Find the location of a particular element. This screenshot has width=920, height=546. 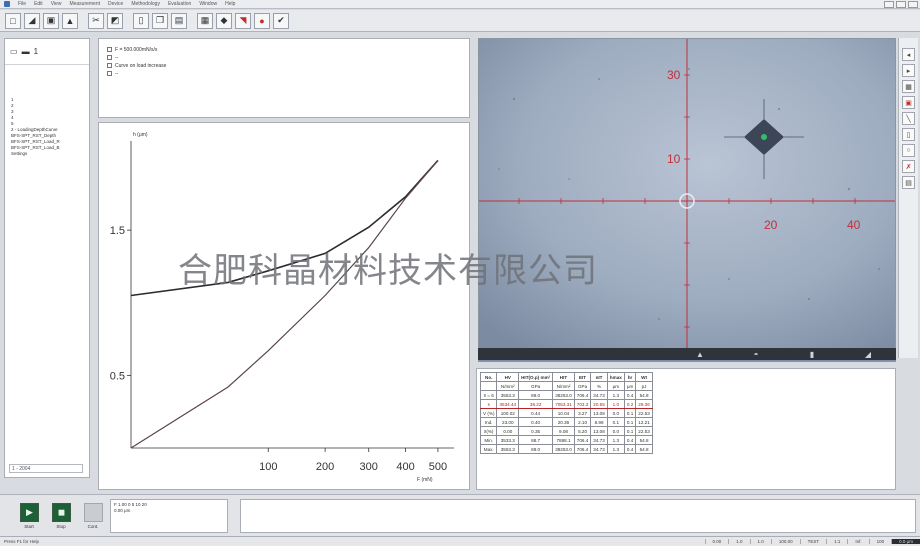

column-header: HV is located at coordinates (508, 377).